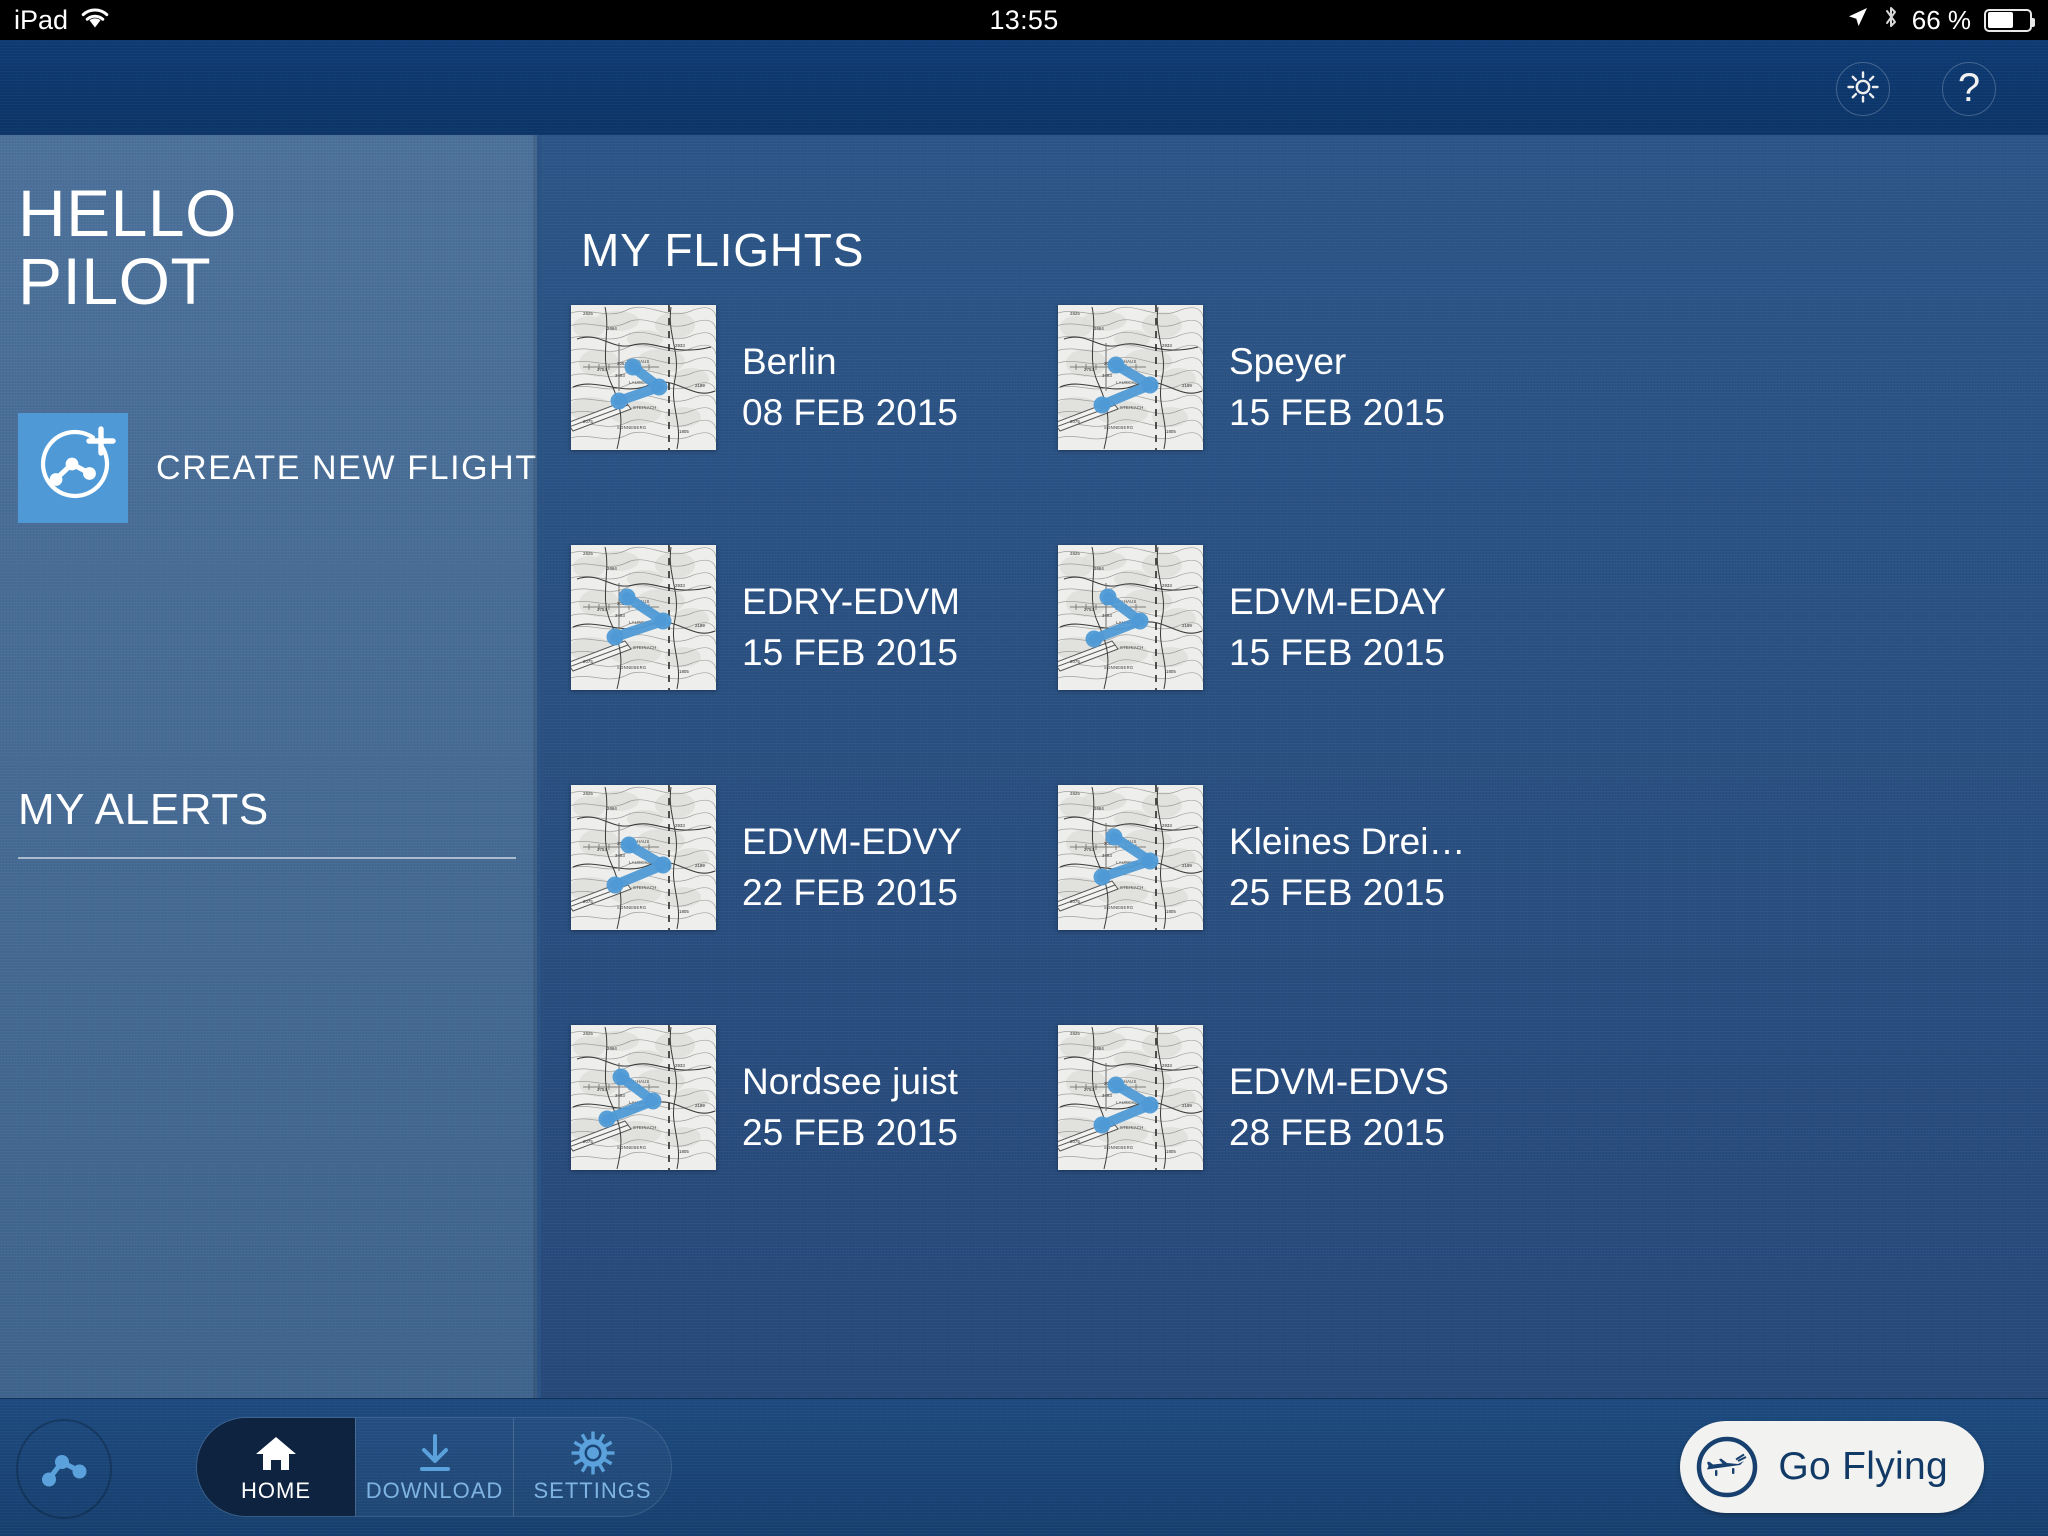 Image resolution: width=2048 pixels, height=1536 pixels. What do you see at coordinates (850, 652) in the screenshot?
I see `flight-date: 15 FEB 2015` at bounding box center [850, 652].